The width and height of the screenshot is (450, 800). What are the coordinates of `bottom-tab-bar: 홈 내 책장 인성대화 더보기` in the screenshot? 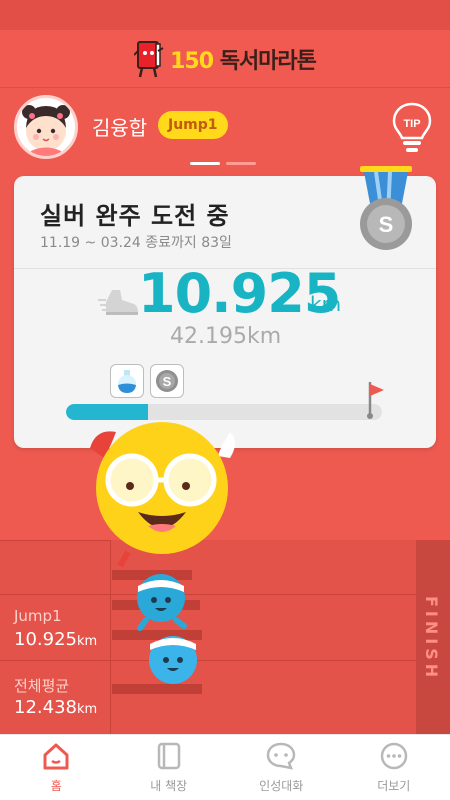 It's located at (225, 767).